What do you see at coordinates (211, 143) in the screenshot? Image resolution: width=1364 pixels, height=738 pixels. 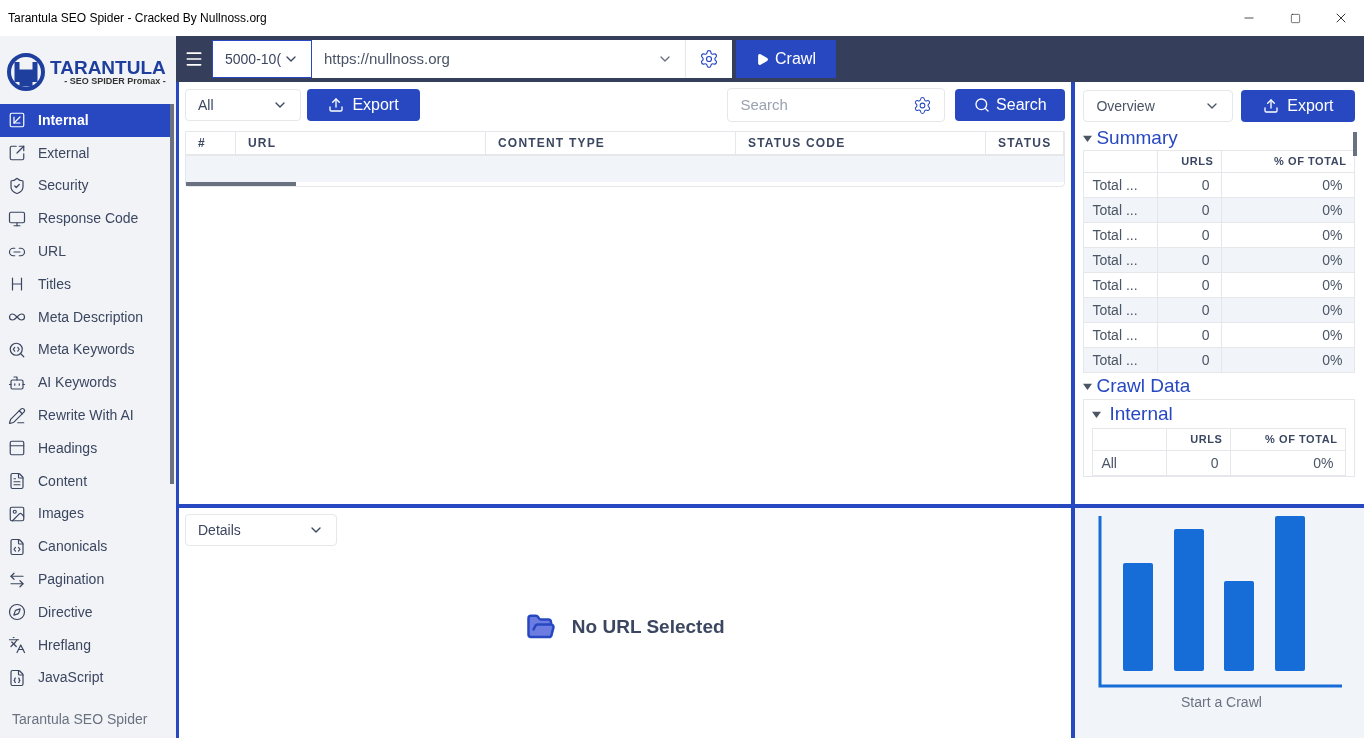 I see `column-header: #` at bounding box center [211, 143].